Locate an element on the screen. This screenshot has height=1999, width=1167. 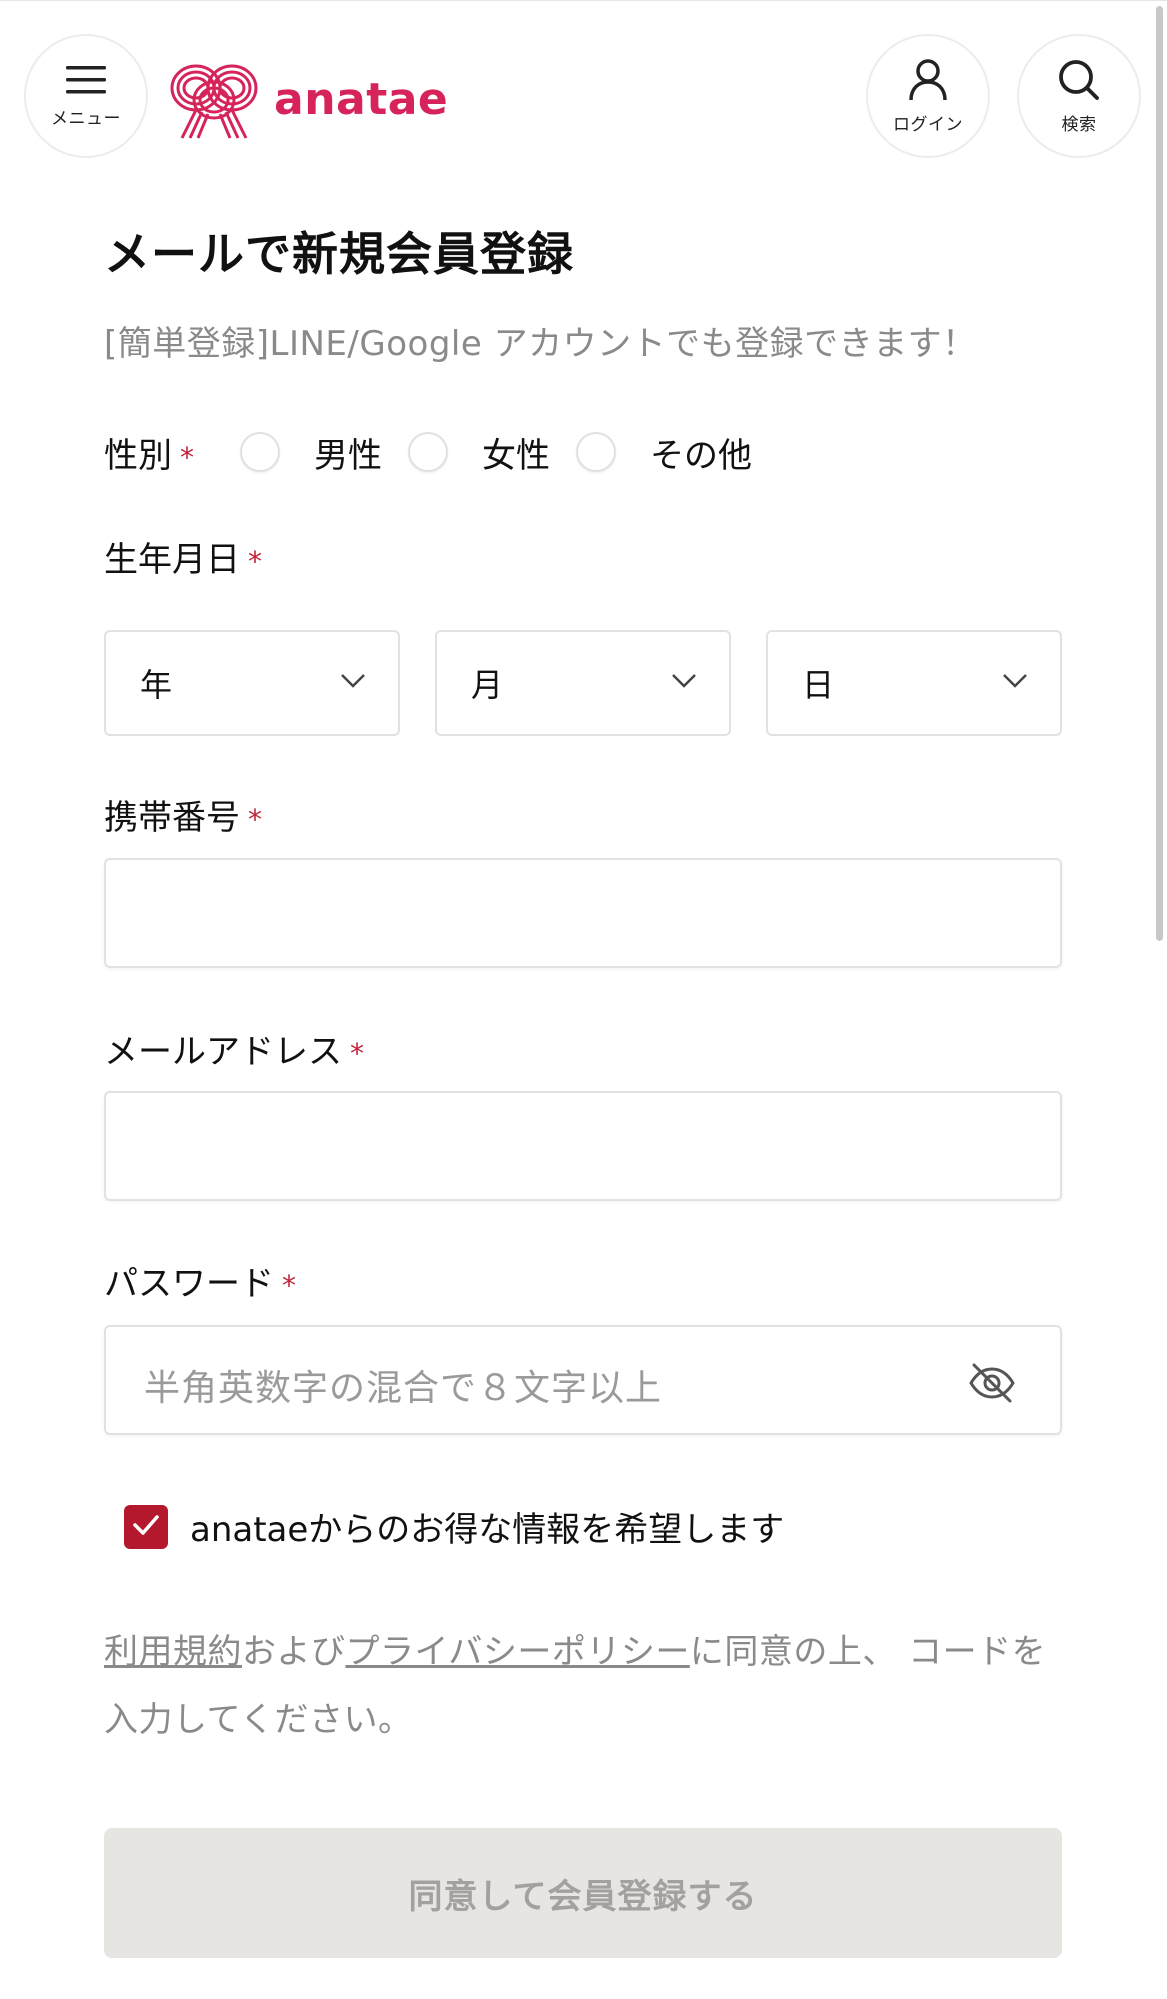
quick-register-note: [簡単登録]LINE/Google アカウントでも登録できます！ is located at coordinates (540, 344).